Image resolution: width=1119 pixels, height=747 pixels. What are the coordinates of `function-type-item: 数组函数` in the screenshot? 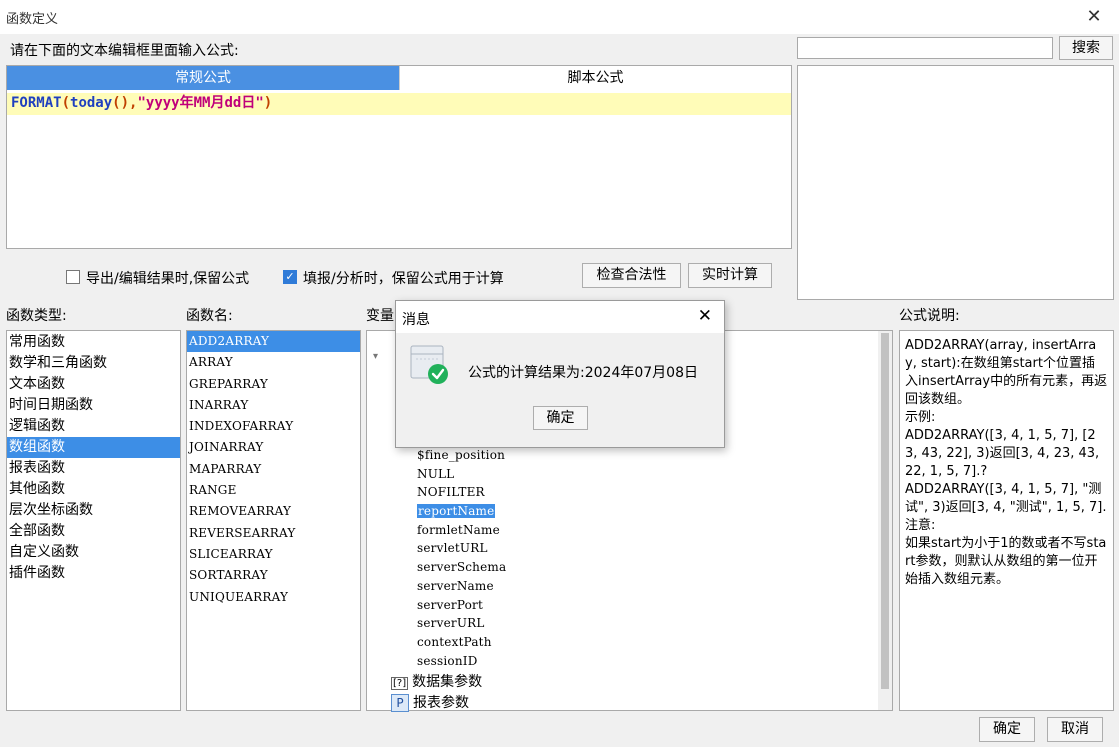 It's located at (93, 447).